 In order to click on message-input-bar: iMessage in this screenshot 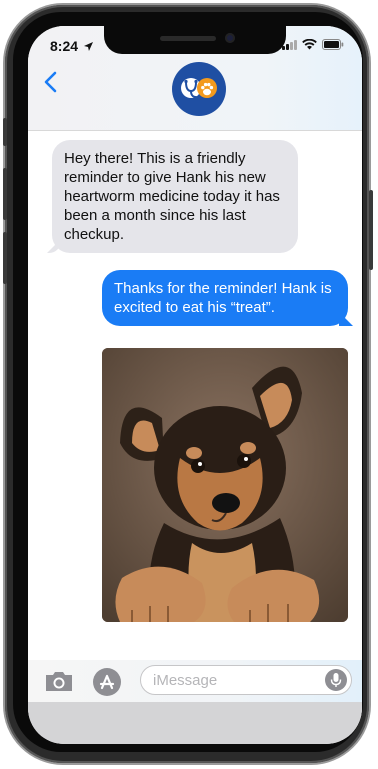, I will do `click(195, 681)`.